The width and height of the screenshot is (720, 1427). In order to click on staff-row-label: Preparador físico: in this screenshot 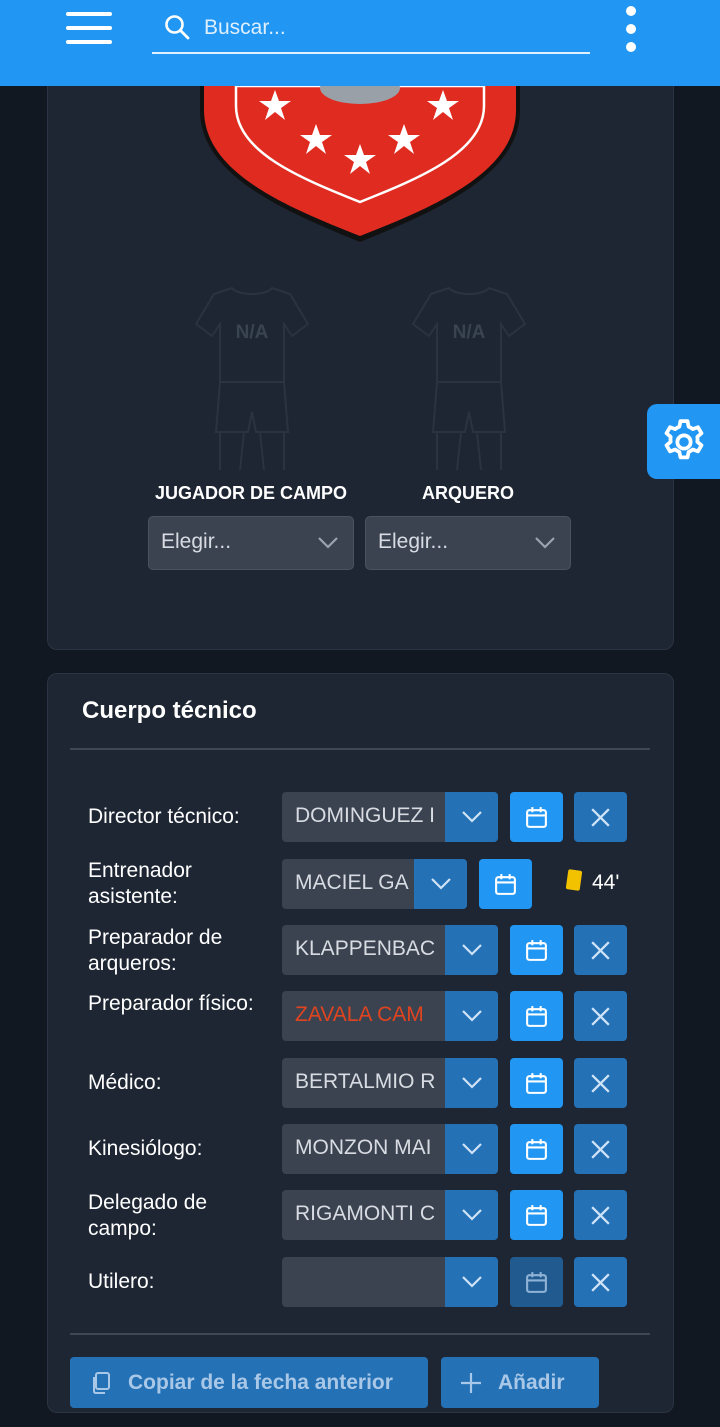, I will do `click(171, 1003)`.